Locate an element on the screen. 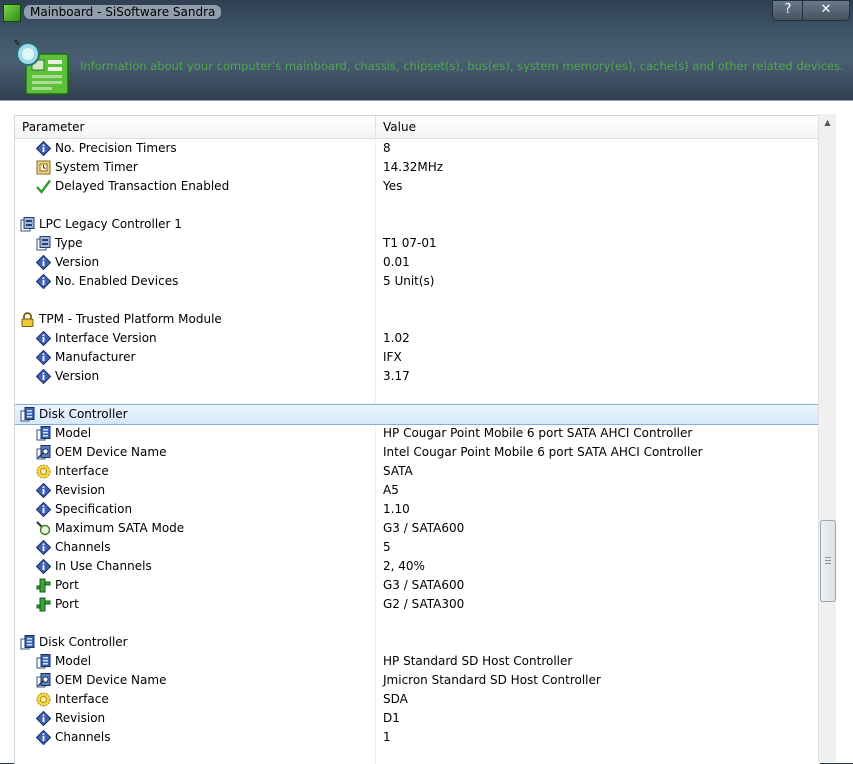 This screenshot has height=764, width=853. parameter-value: G3 / SATA600 is located at coordinates (424, 585).